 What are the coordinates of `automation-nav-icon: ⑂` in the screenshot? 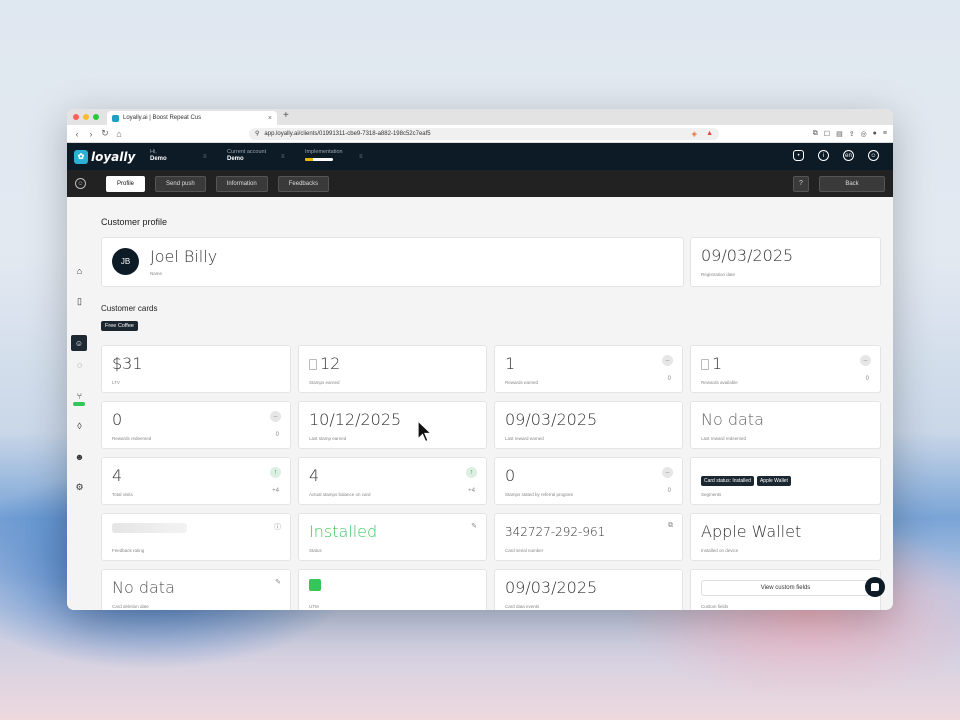 It's located at (79, 395).